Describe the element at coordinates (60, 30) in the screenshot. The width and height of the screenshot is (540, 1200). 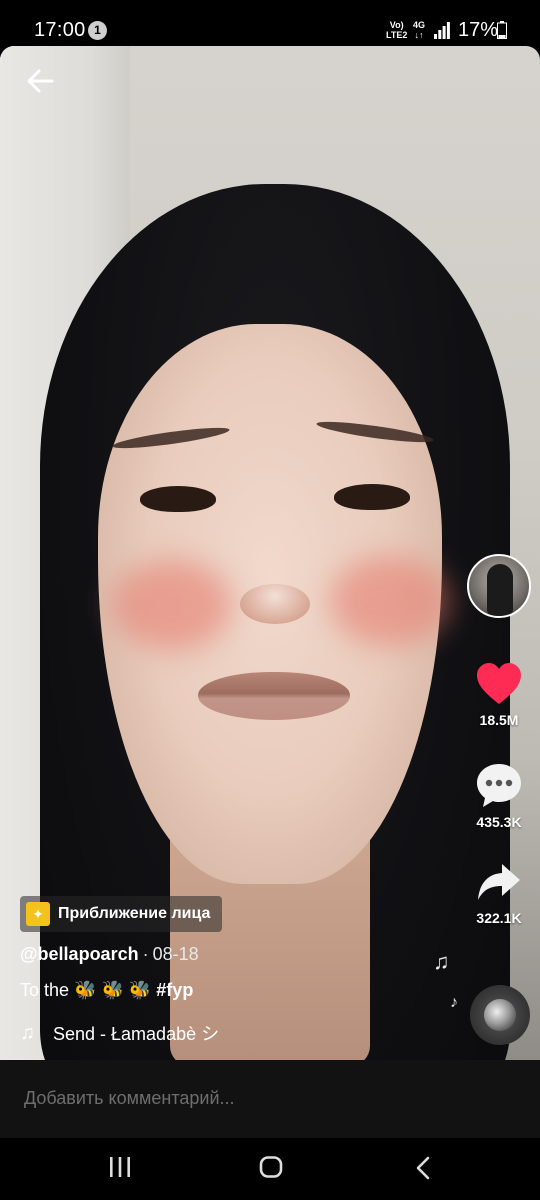
I see `status-time: 17:00` at that location.